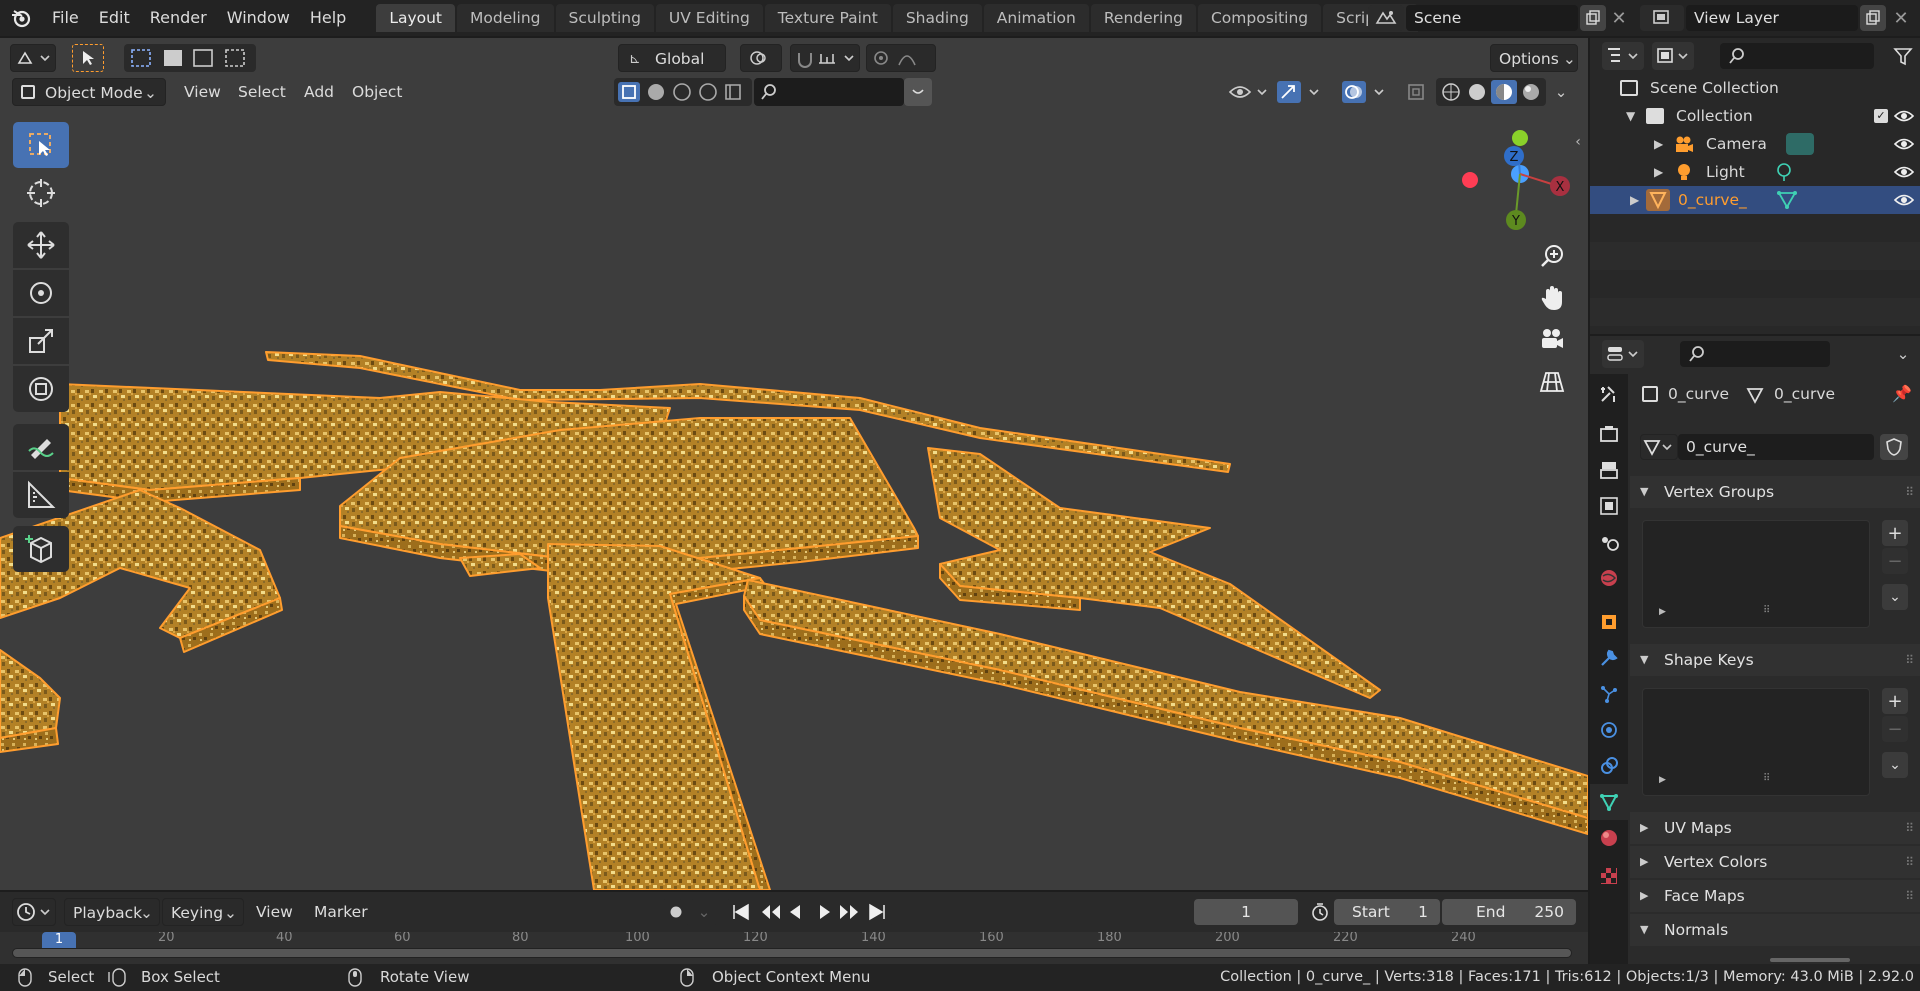  What do you see at coordinates (416, 18) in the screenshot?
I see `tab-layout: Layout` at bounding box center [416, 18].